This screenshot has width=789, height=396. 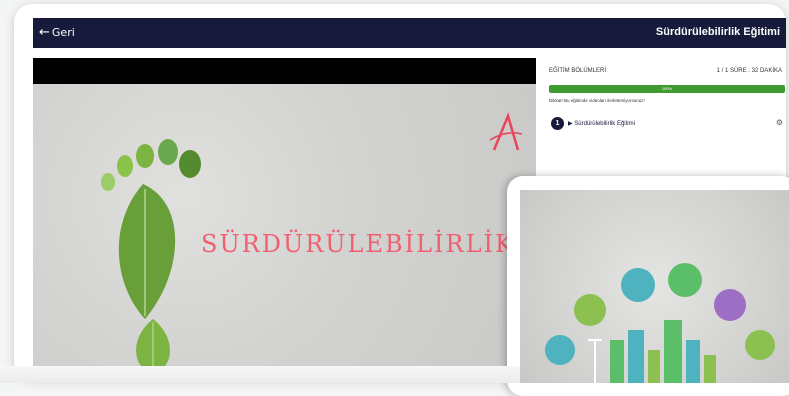 What do you see at coordinates (779, 122) in the screenshot?
I see `gear-icon: ⚙` at bounding box center [779, 122].